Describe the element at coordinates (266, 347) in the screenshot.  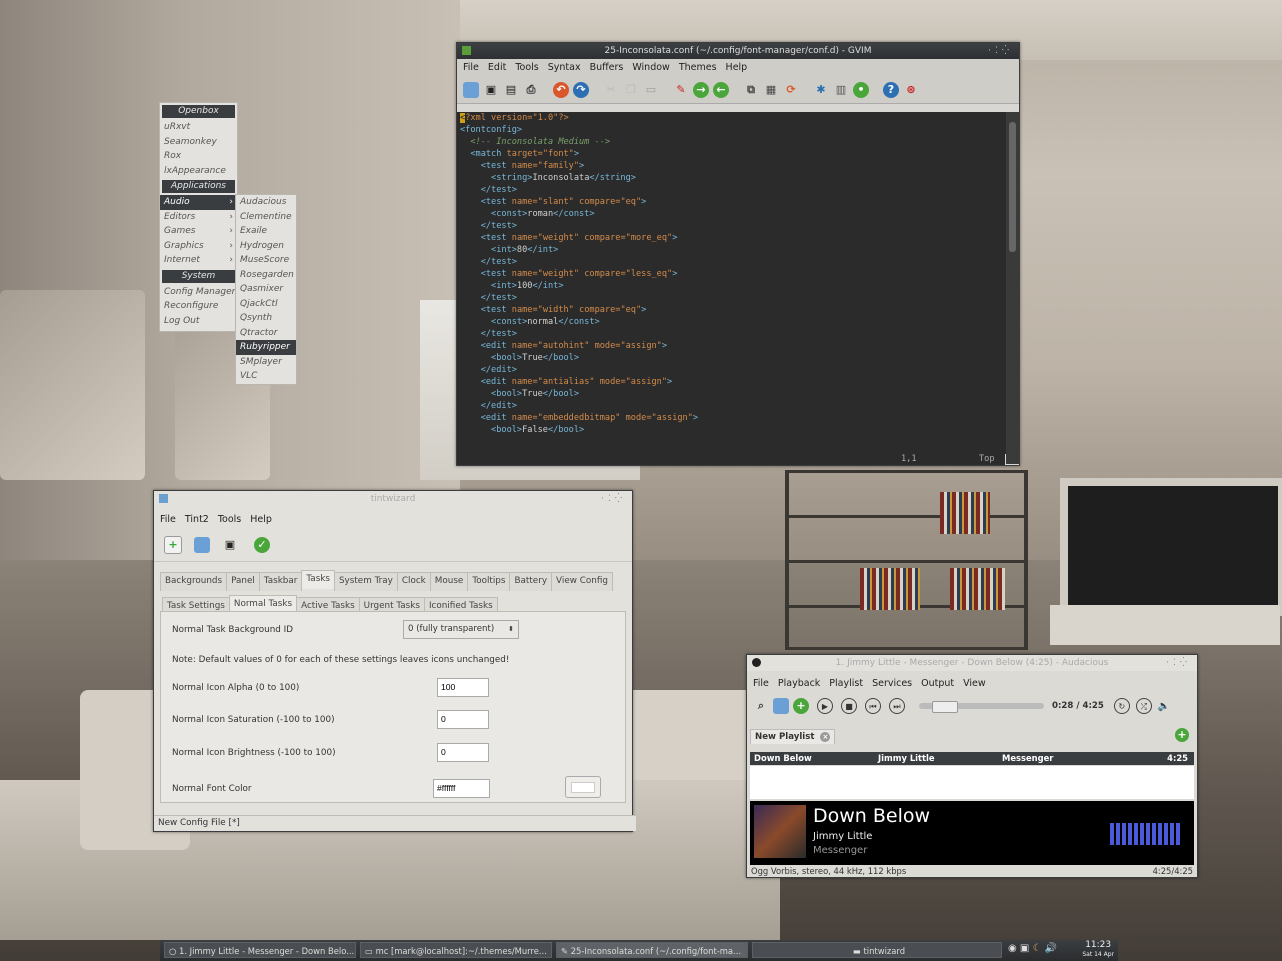
I see `submenu-item-rubyripper: Rubyripper` at that location.